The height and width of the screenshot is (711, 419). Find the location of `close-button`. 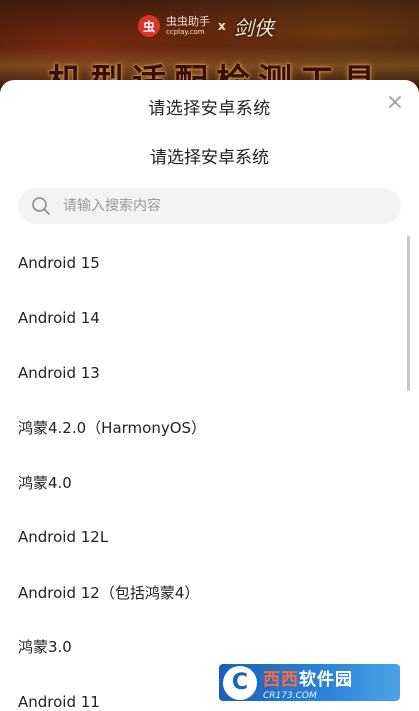

close-button is located at coordinates (395, 102).